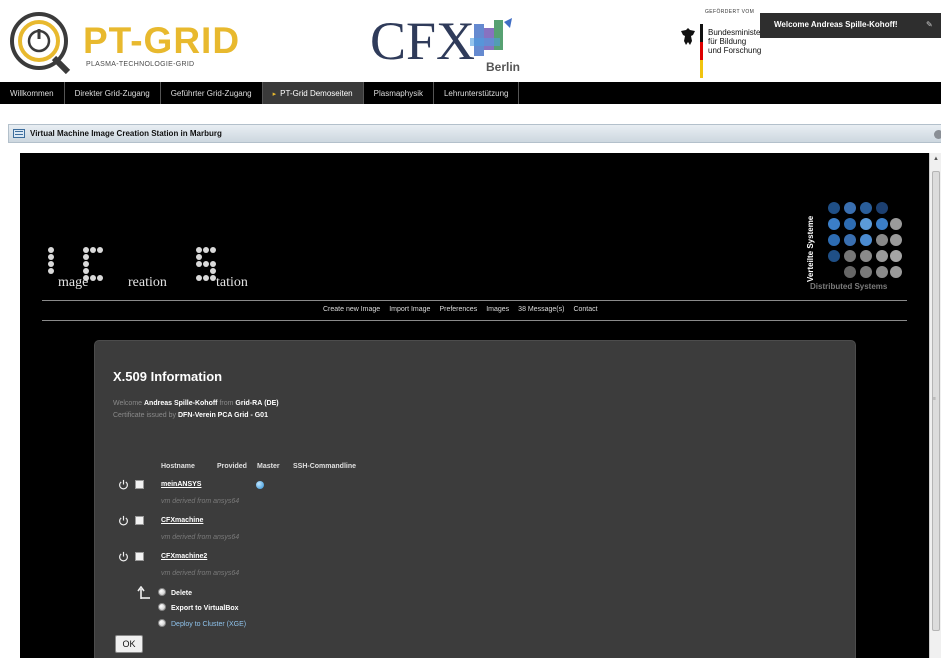  What do you see at coordinates (181, 403) in the screenshot?
I see `user-name: Andreas Spille-Kohoff` at bounding box center [181, 403].